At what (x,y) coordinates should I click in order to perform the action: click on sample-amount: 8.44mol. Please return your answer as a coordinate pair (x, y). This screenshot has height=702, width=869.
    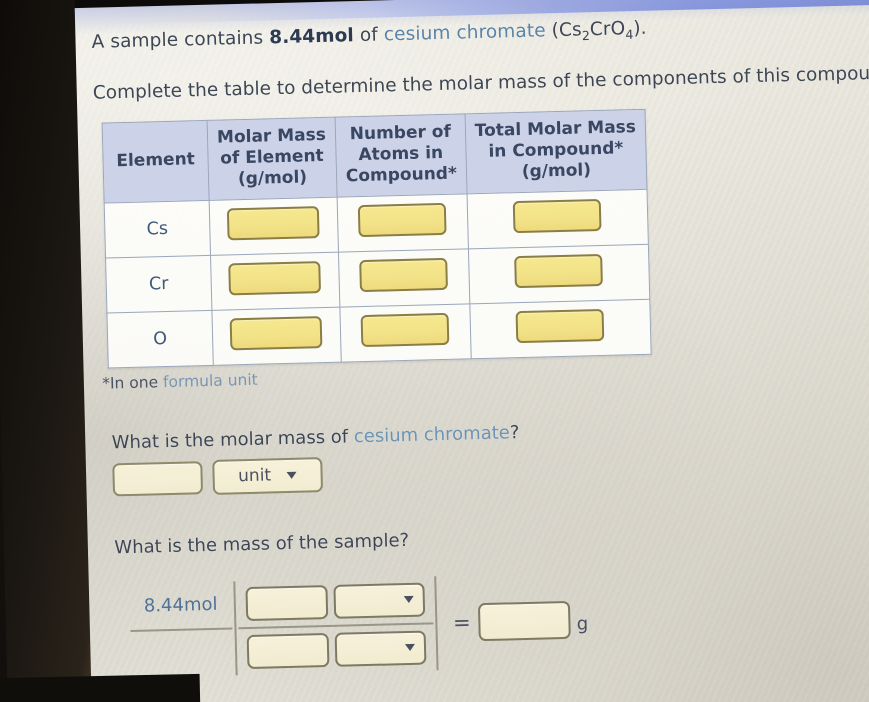
    Looking at the image, I should click on (311, 37).